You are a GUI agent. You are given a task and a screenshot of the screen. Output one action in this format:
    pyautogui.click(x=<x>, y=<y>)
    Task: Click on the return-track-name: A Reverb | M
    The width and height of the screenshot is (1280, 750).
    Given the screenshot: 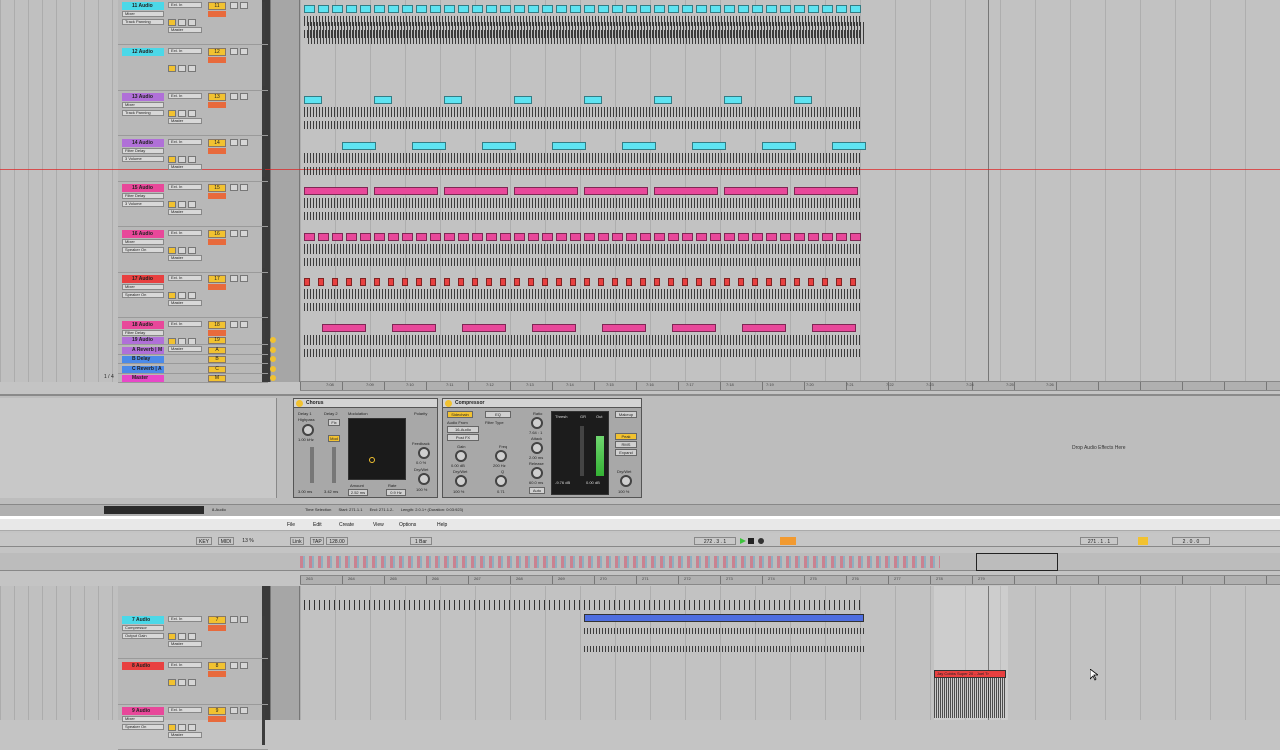 What is the action you would take?
    pyautogui.click(x=143, y=350)
    